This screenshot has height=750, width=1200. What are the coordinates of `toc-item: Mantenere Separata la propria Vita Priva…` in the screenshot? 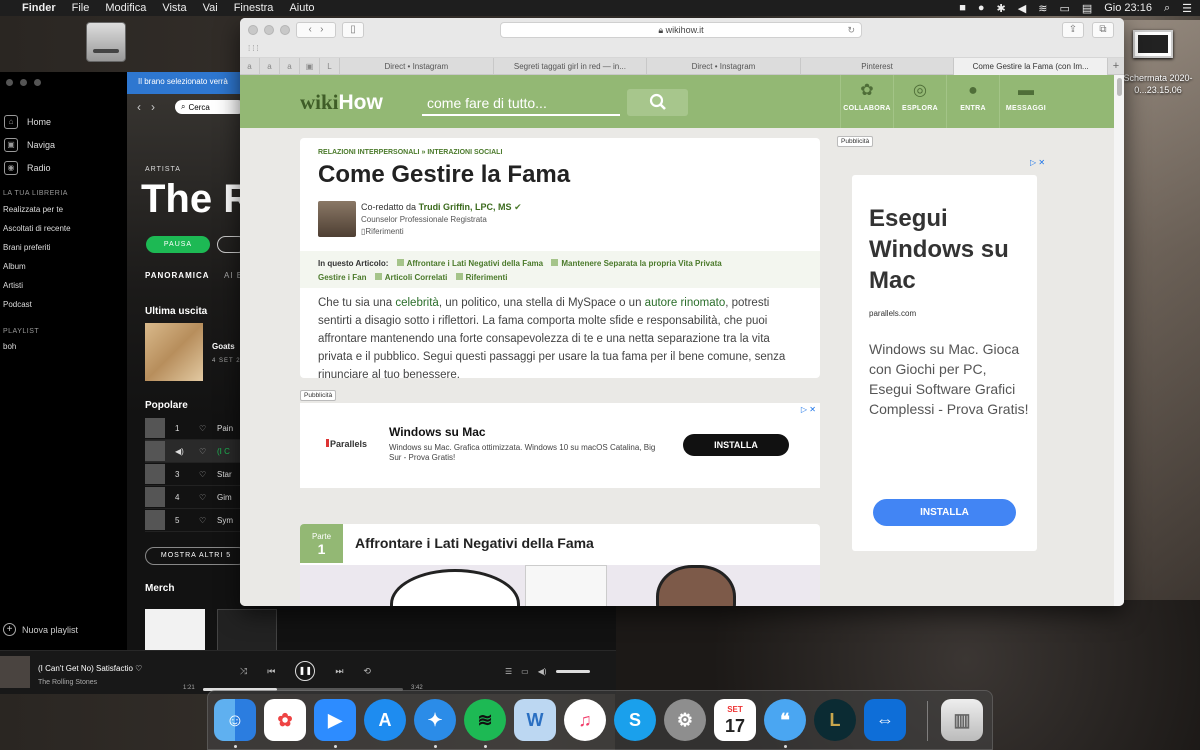 It's located at (641, 263).